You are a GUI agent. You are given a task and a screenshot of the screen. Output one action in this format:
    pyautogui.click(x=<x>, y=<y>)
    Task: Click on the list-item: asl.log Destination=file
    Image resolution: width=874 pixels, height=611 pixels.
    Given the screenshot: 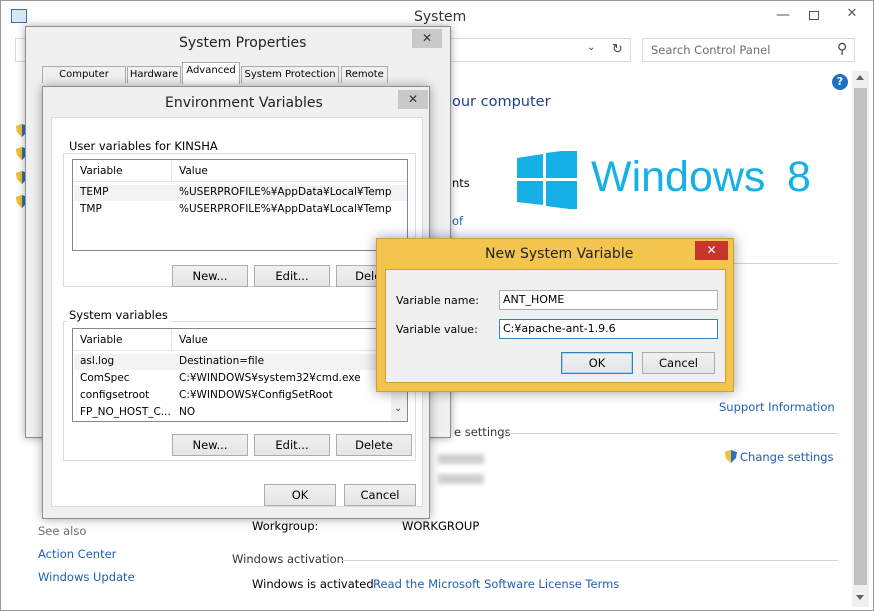 What is the action you would take?
    pyautogui.click(x=232, y=362)
    